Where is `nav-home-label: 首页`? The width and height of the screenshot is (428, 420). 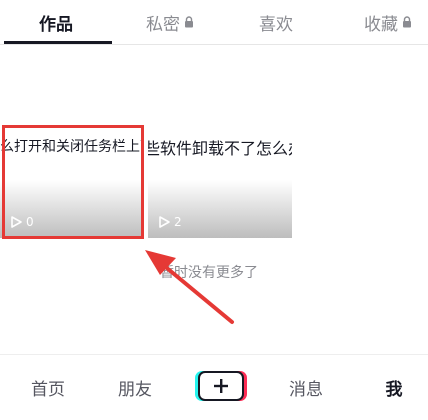 nav-home-label: 首页 is located at coordinates (48, 390).